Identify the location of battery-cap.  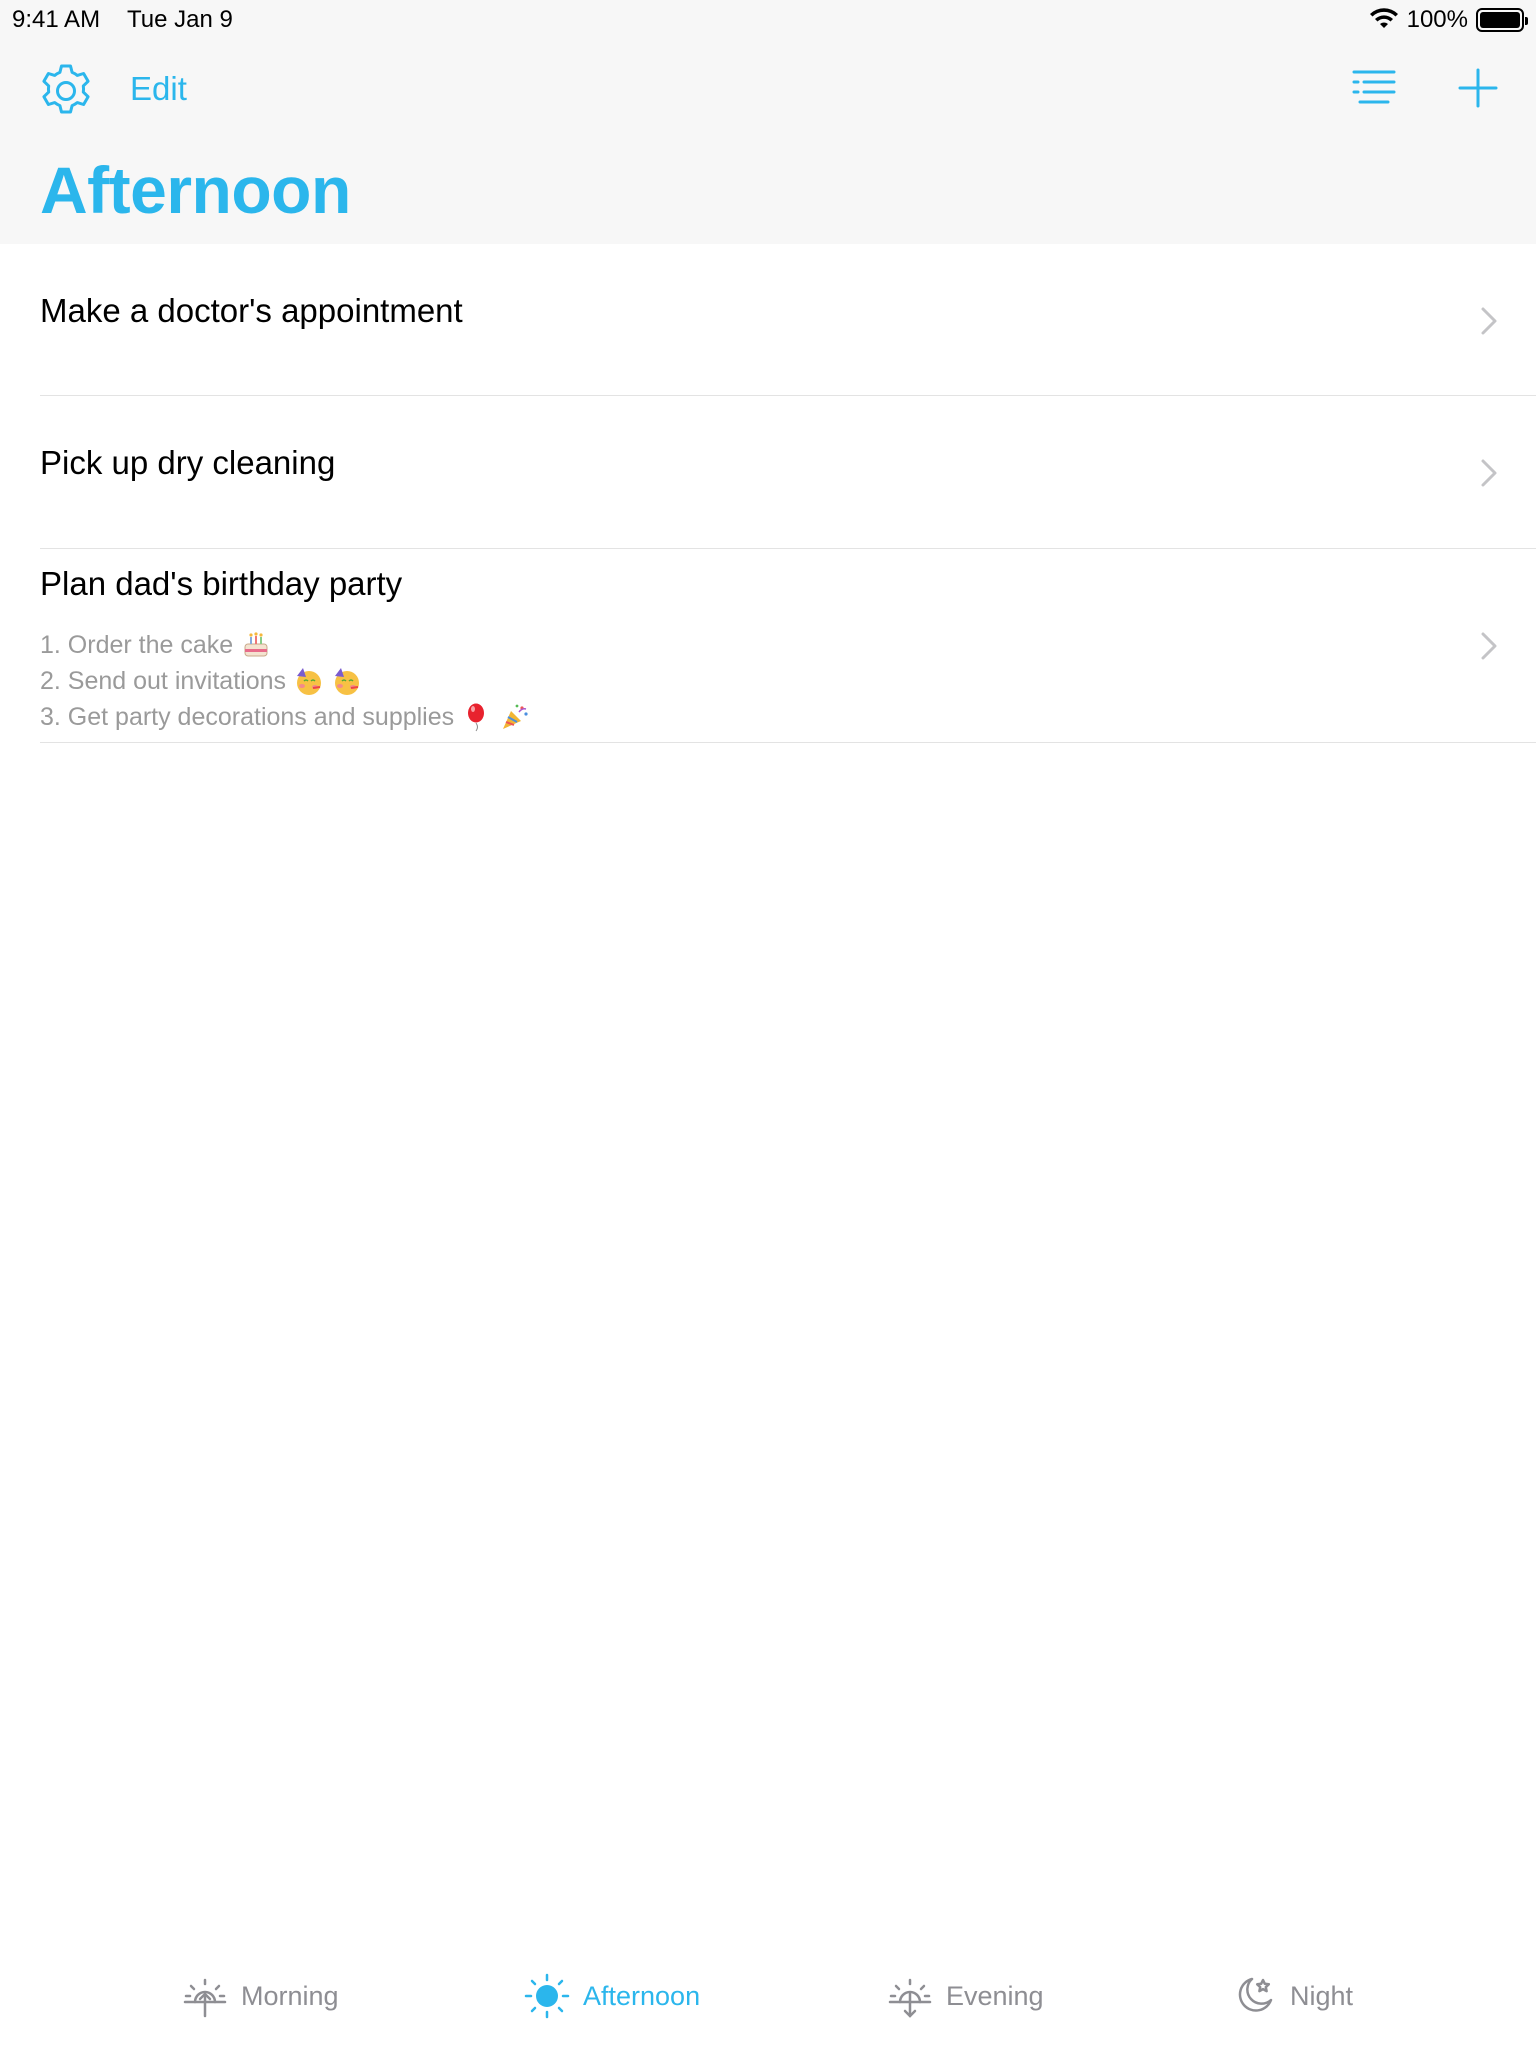
(1526, 21).